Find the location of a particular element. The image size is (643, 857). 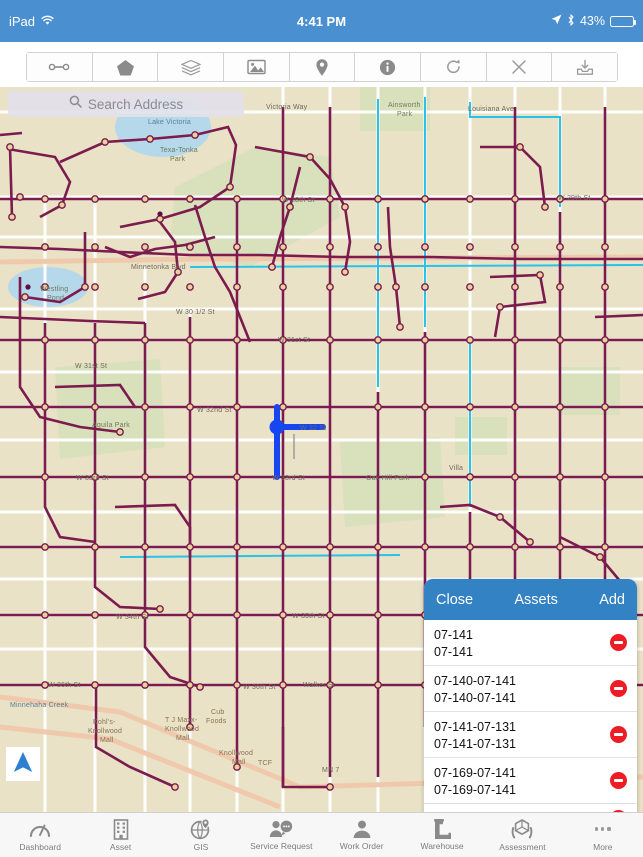

location-arrow-icon is located at coordinates (556, 21).